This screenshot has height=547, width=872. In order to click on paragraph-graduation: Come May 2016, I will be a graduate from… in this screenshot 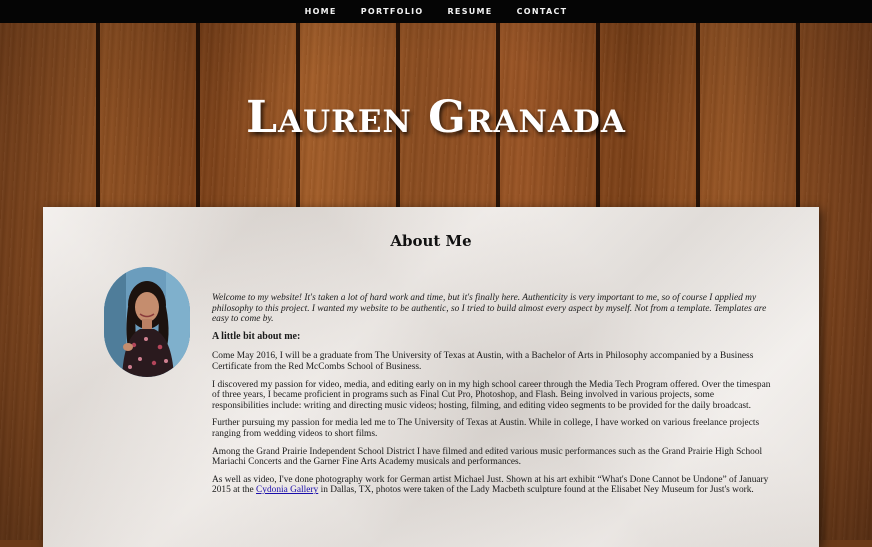, I will do `click(483, 361)`.